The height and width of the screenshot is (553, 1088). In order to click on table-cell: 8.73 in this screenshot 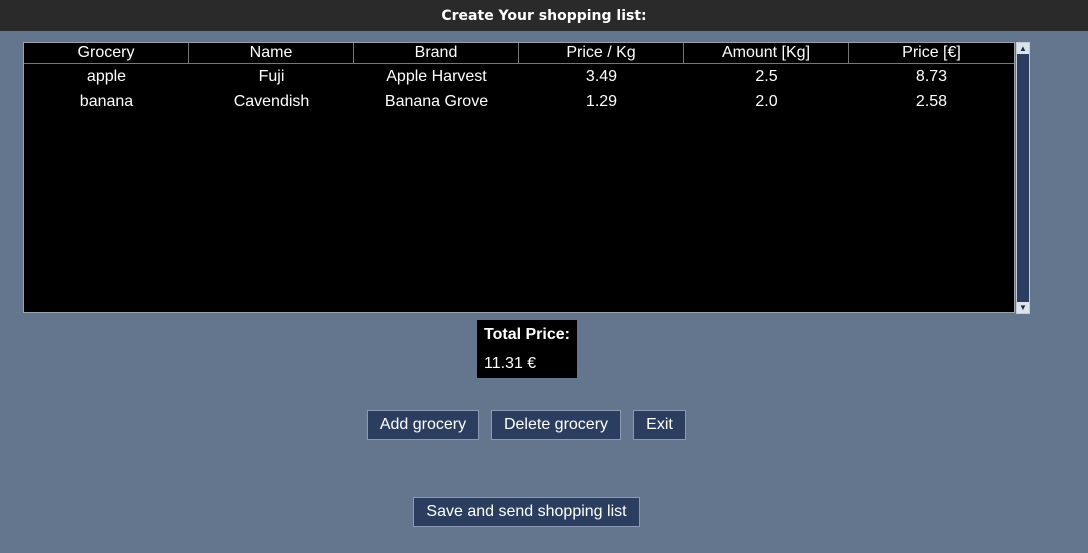, I will do `click(931, 76)`.